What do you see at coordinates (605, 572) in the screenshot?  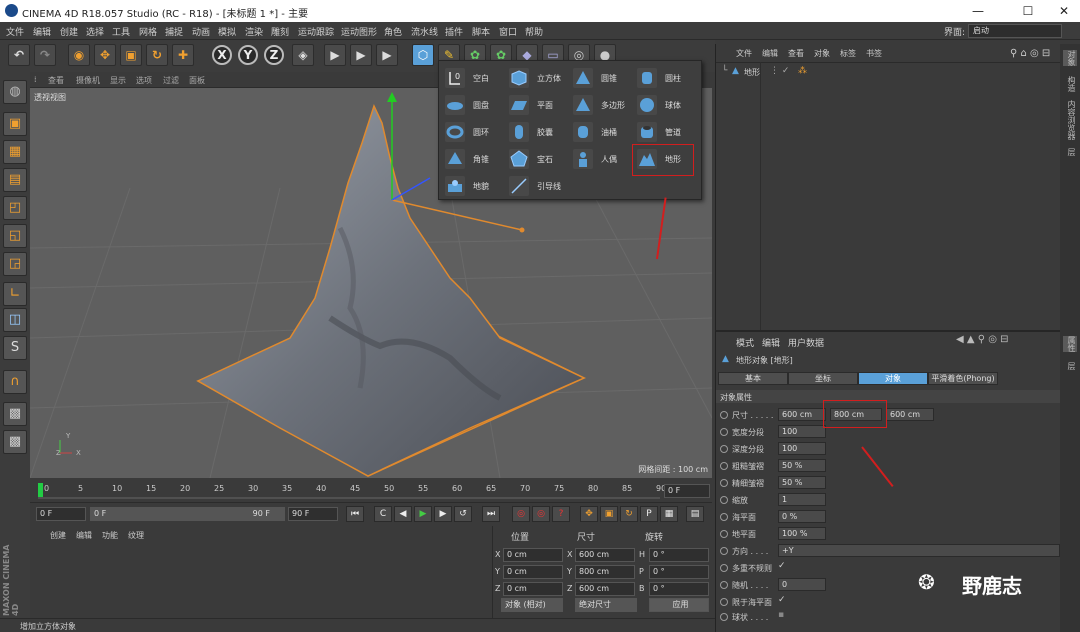 I see `size-field: 800 cm` at bounding box center [605, 572].